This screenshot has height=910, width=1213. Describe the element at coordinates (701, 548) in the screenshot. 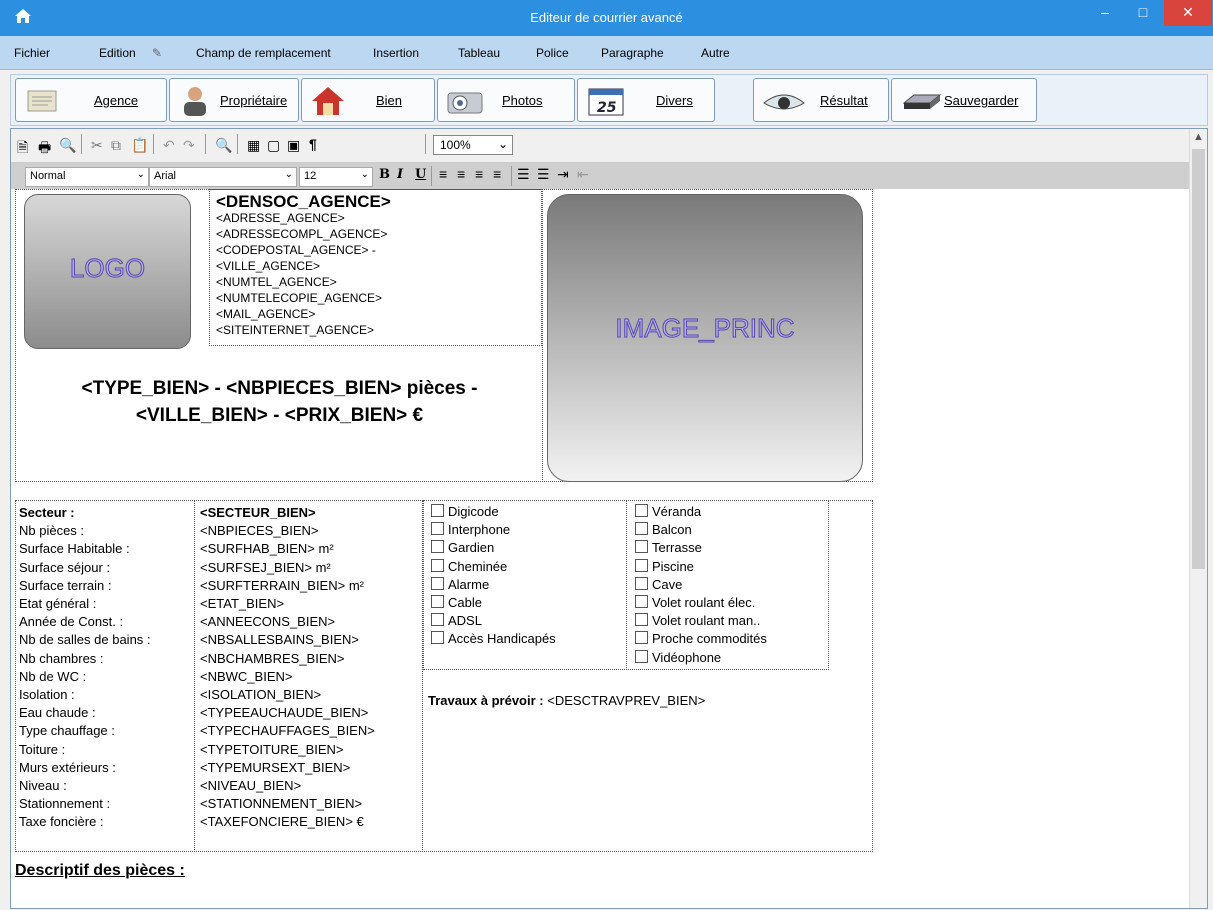

I see `checkbox-item: Terrasse` at that location.